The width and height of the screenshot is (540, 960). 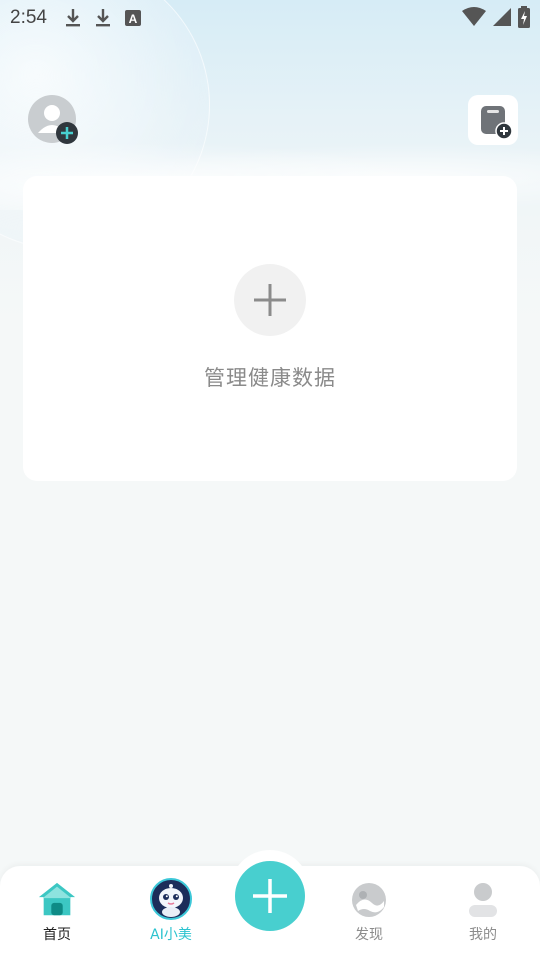 I want to click on center-add-button, so click(x=270, y=896).